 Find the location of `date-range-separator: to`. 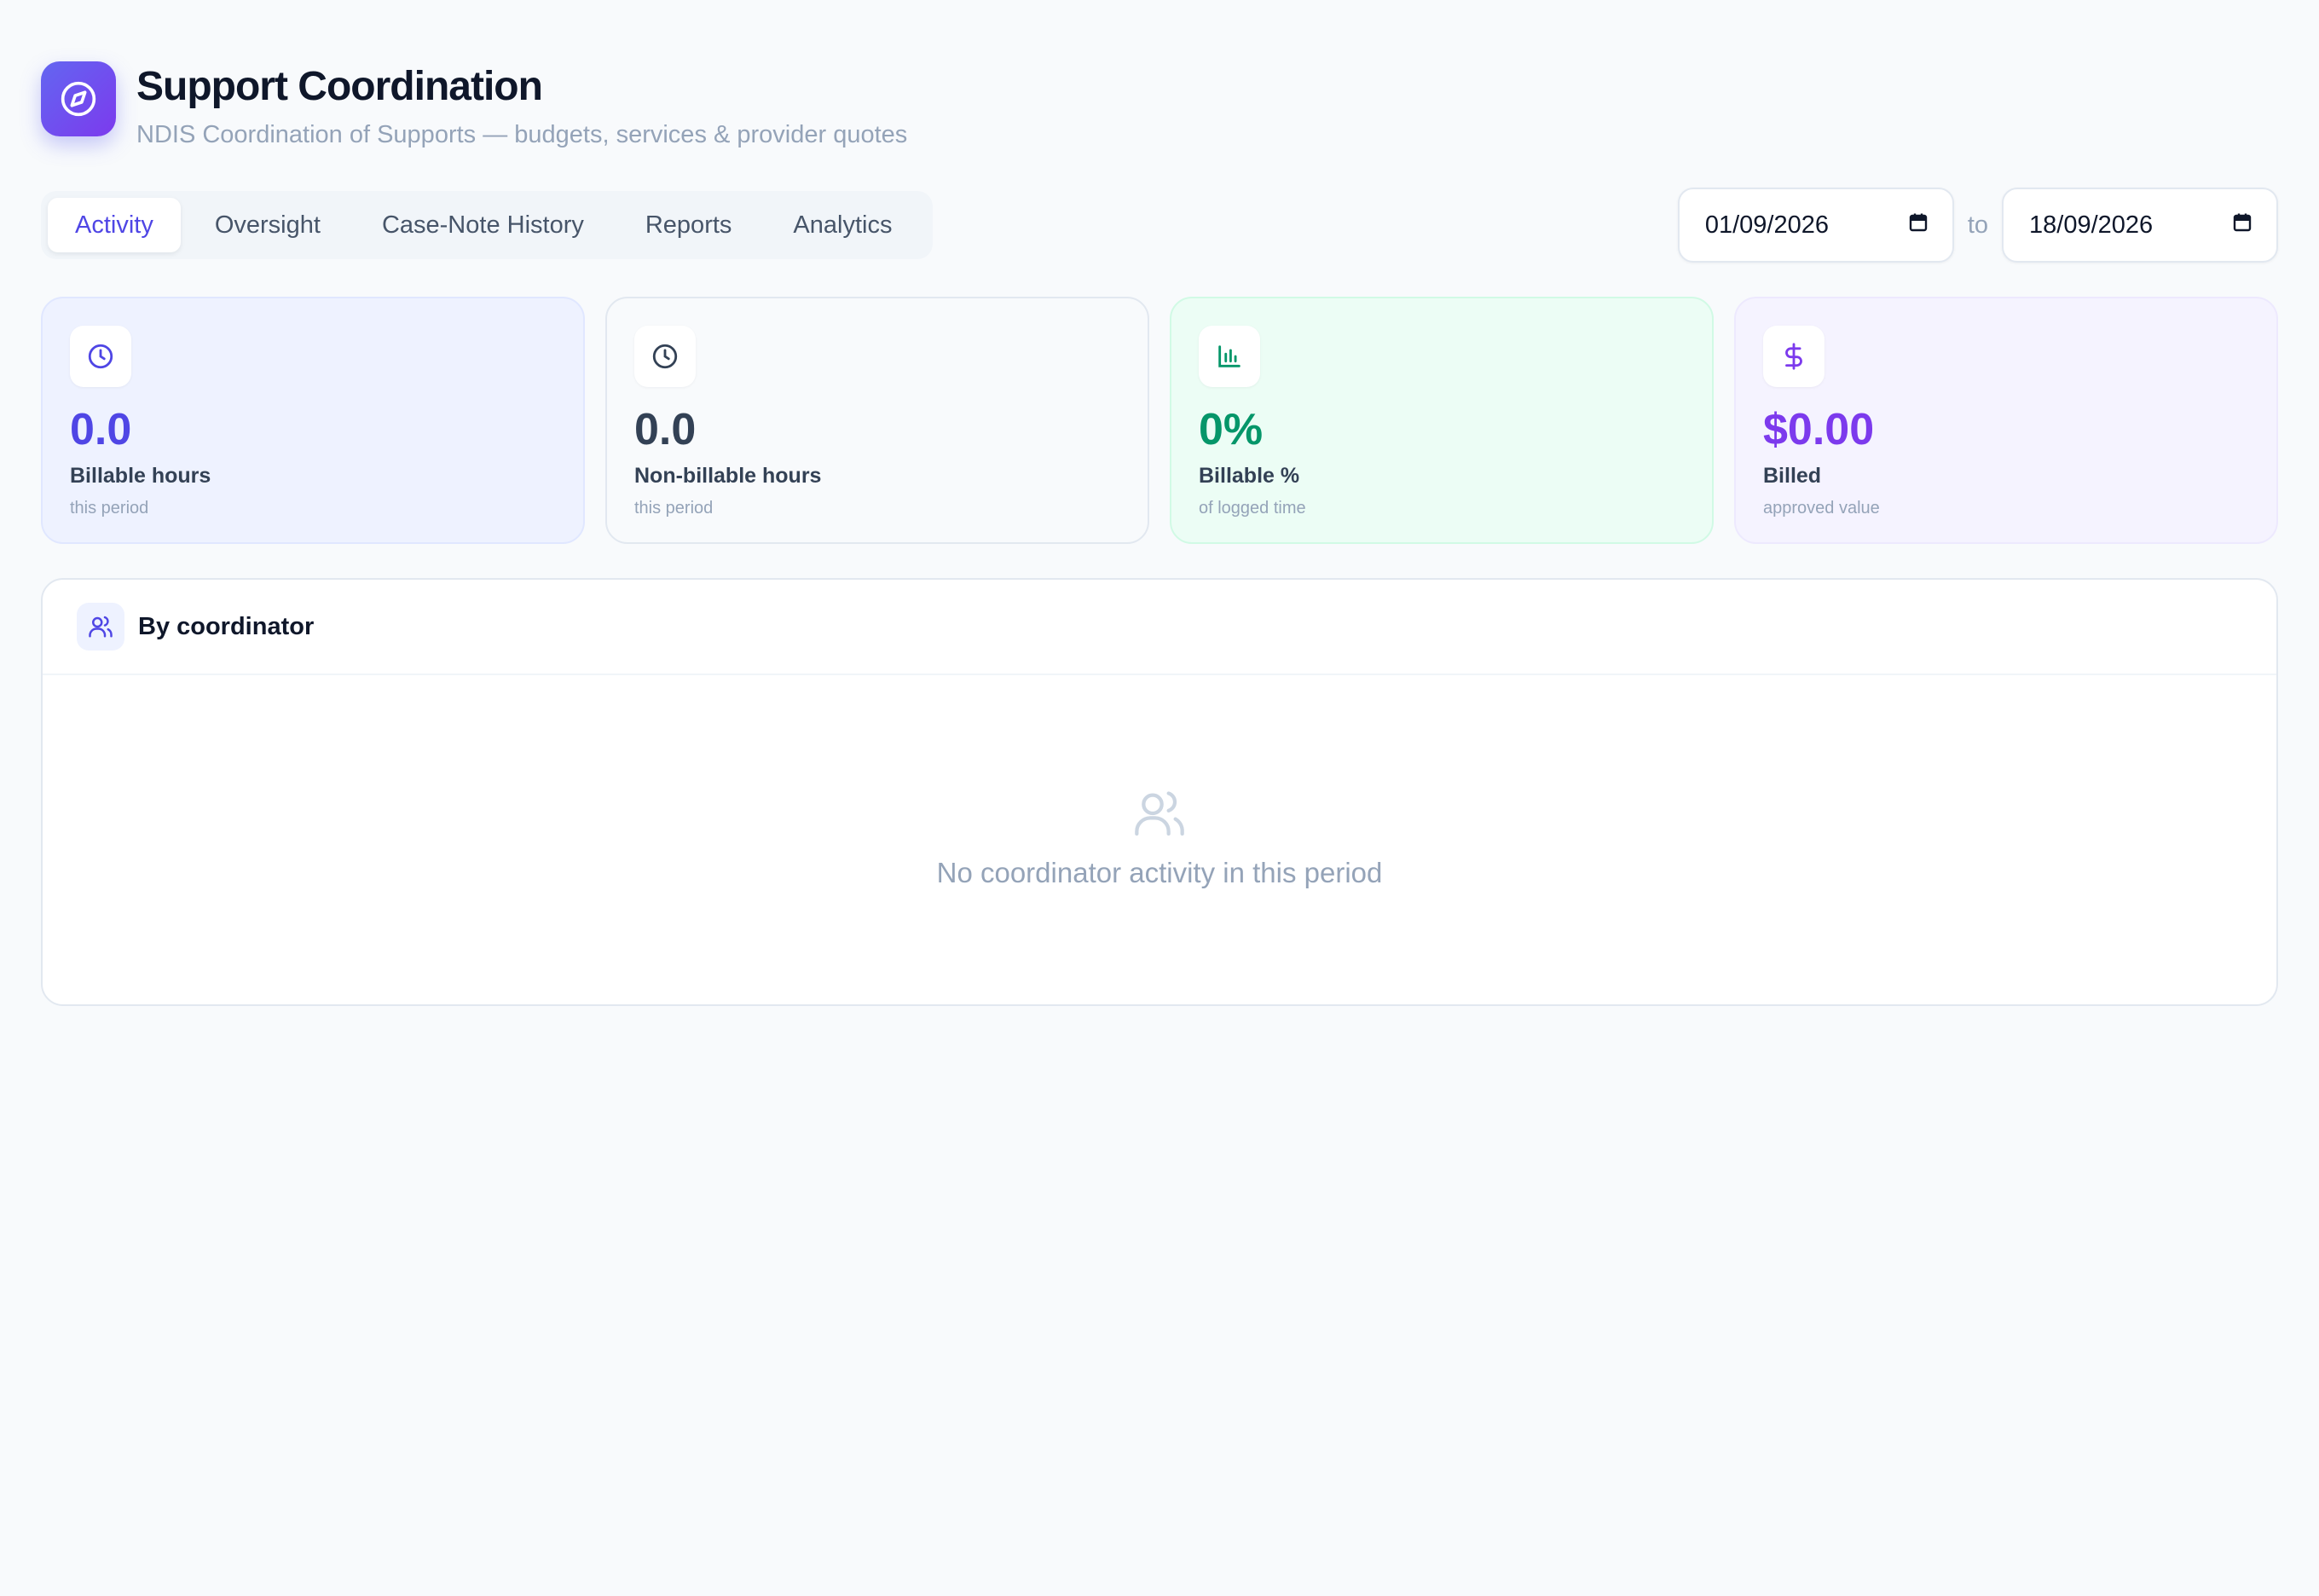

date-range-separator: to is located at coordinates (1977, 225).